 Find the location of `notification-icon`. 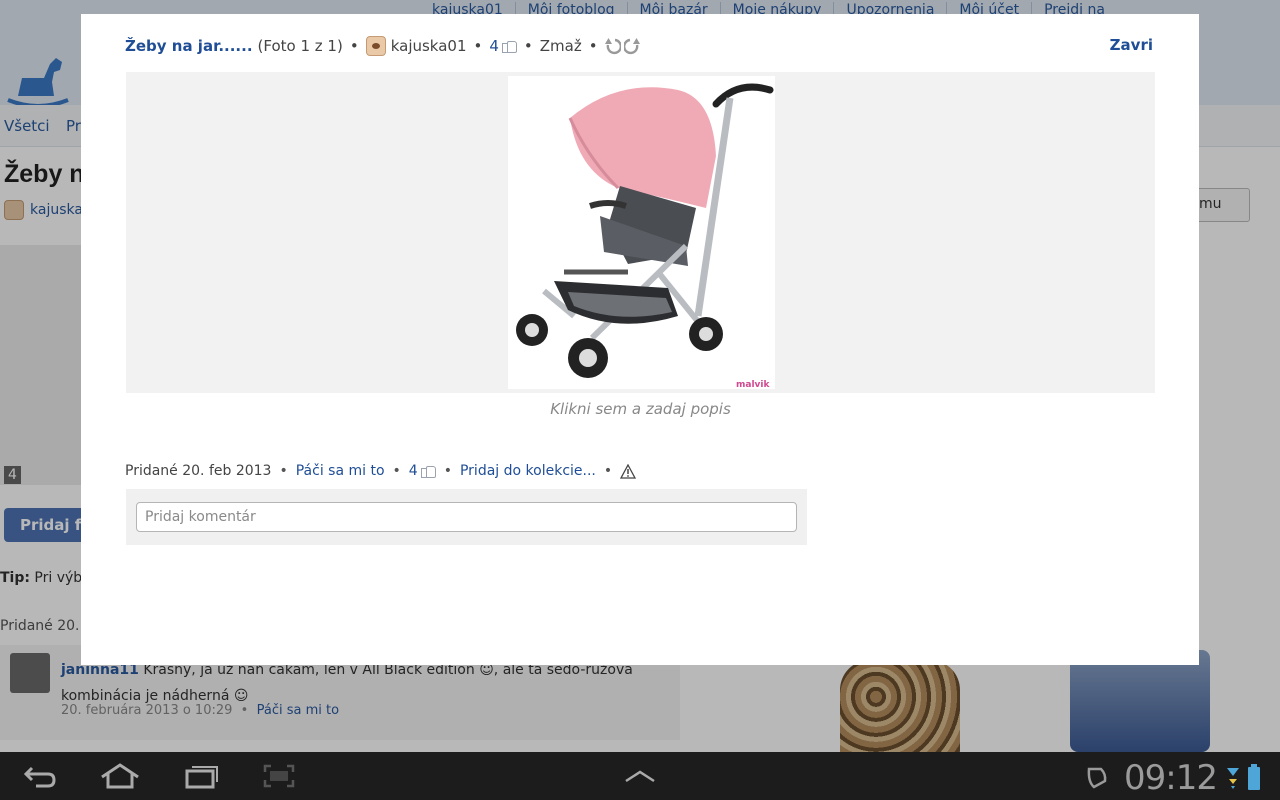

notification-icon is located at coordinates (1097, 778).